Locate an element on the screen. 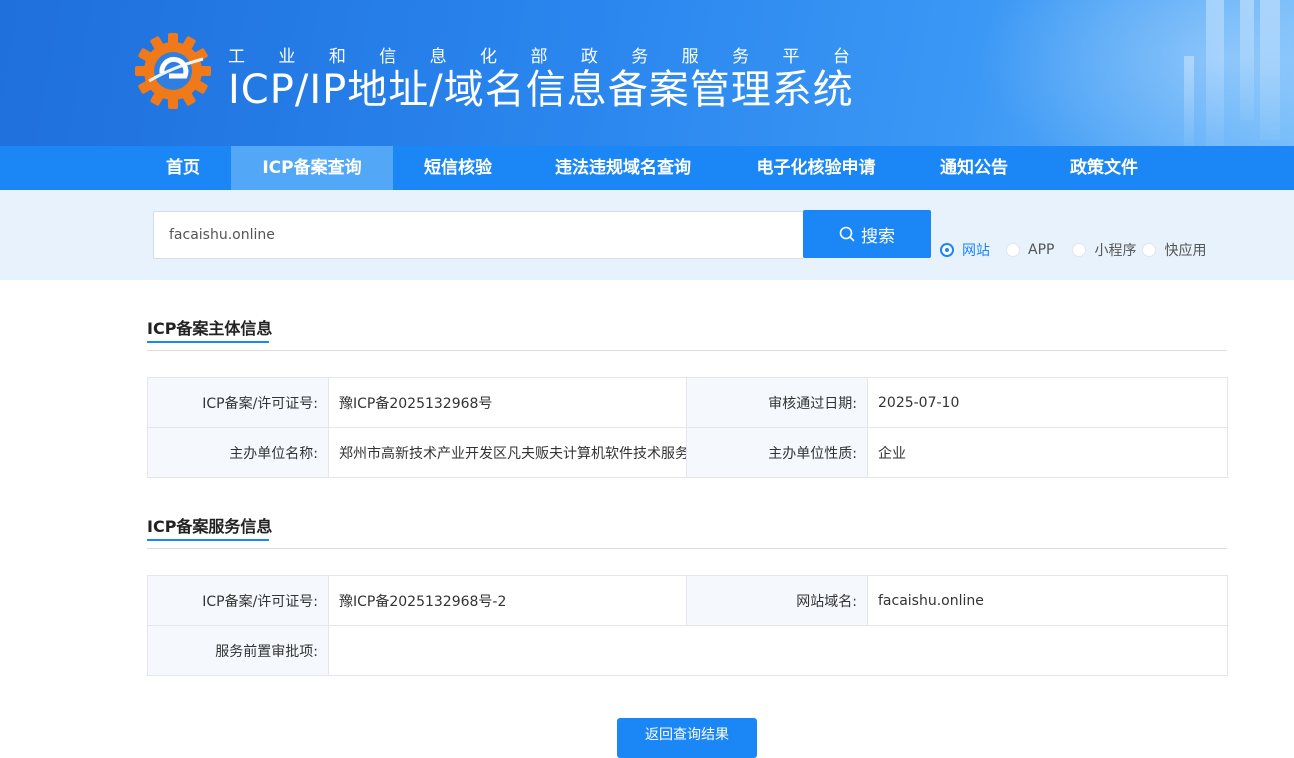 The image size is (1294, 758). organizer-type-value: 企业 is located at coordinates (1047, 452).